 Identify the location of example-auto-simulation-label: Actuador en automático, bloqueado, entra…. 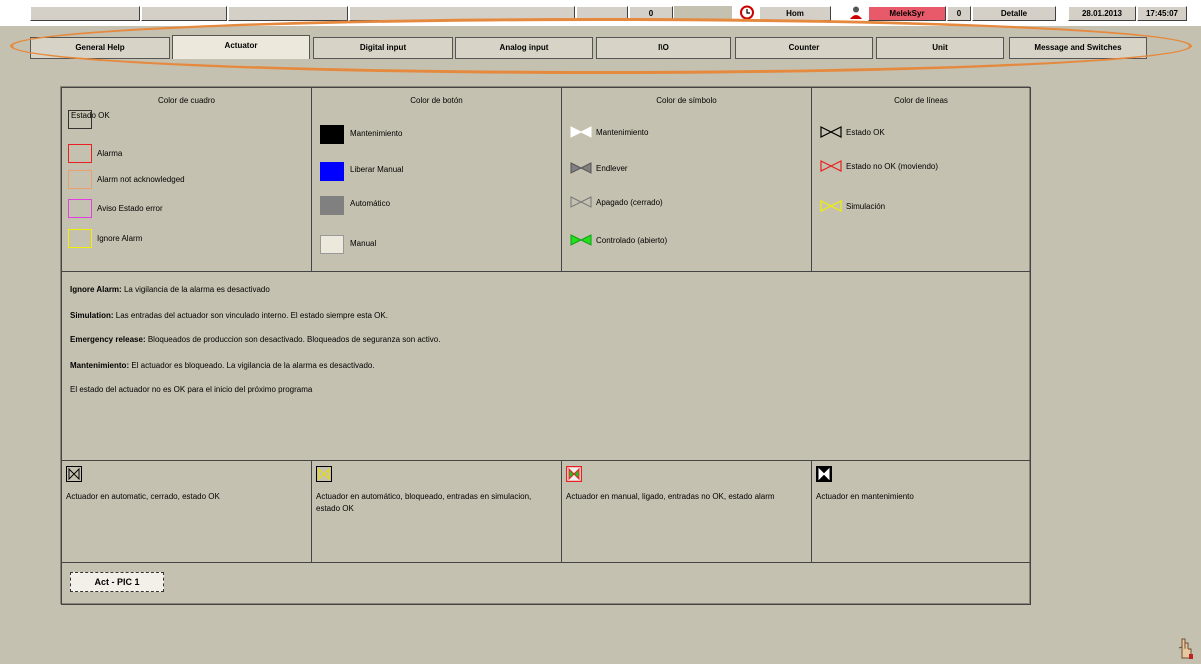
(424, 502).